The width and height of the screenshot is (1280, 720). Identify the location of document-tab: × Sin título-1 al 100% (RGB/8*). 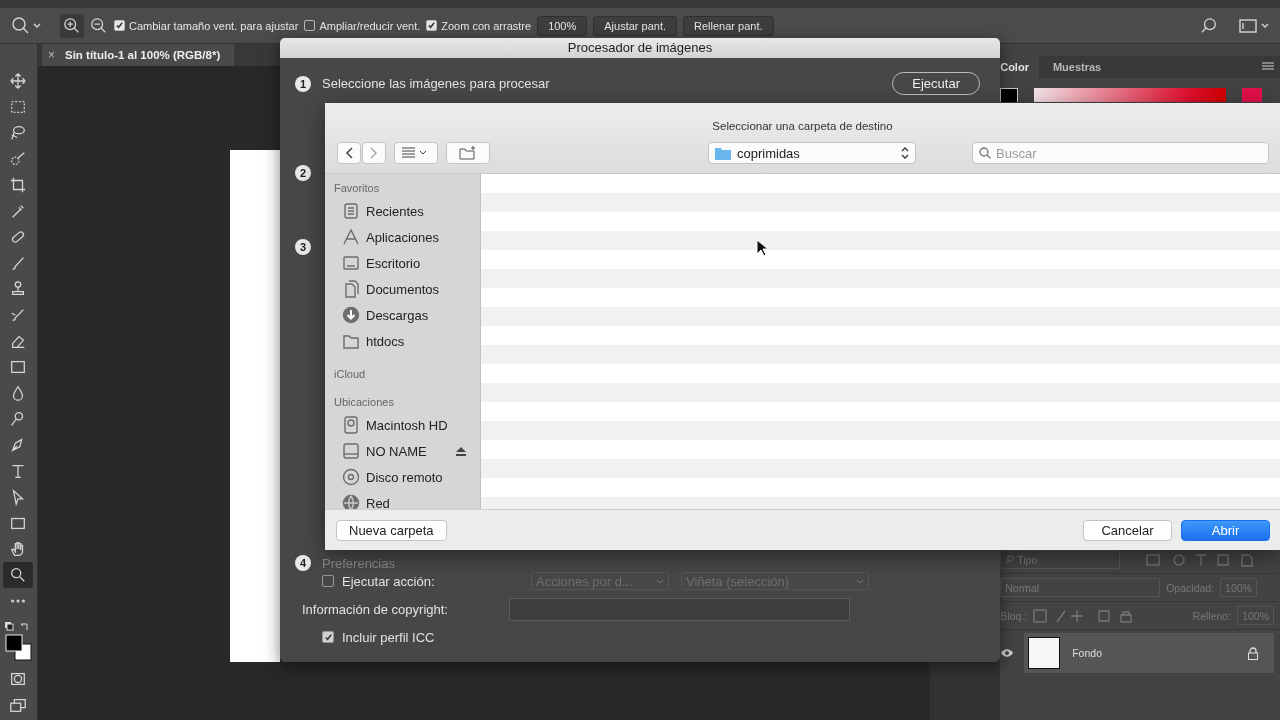
(138, 55).